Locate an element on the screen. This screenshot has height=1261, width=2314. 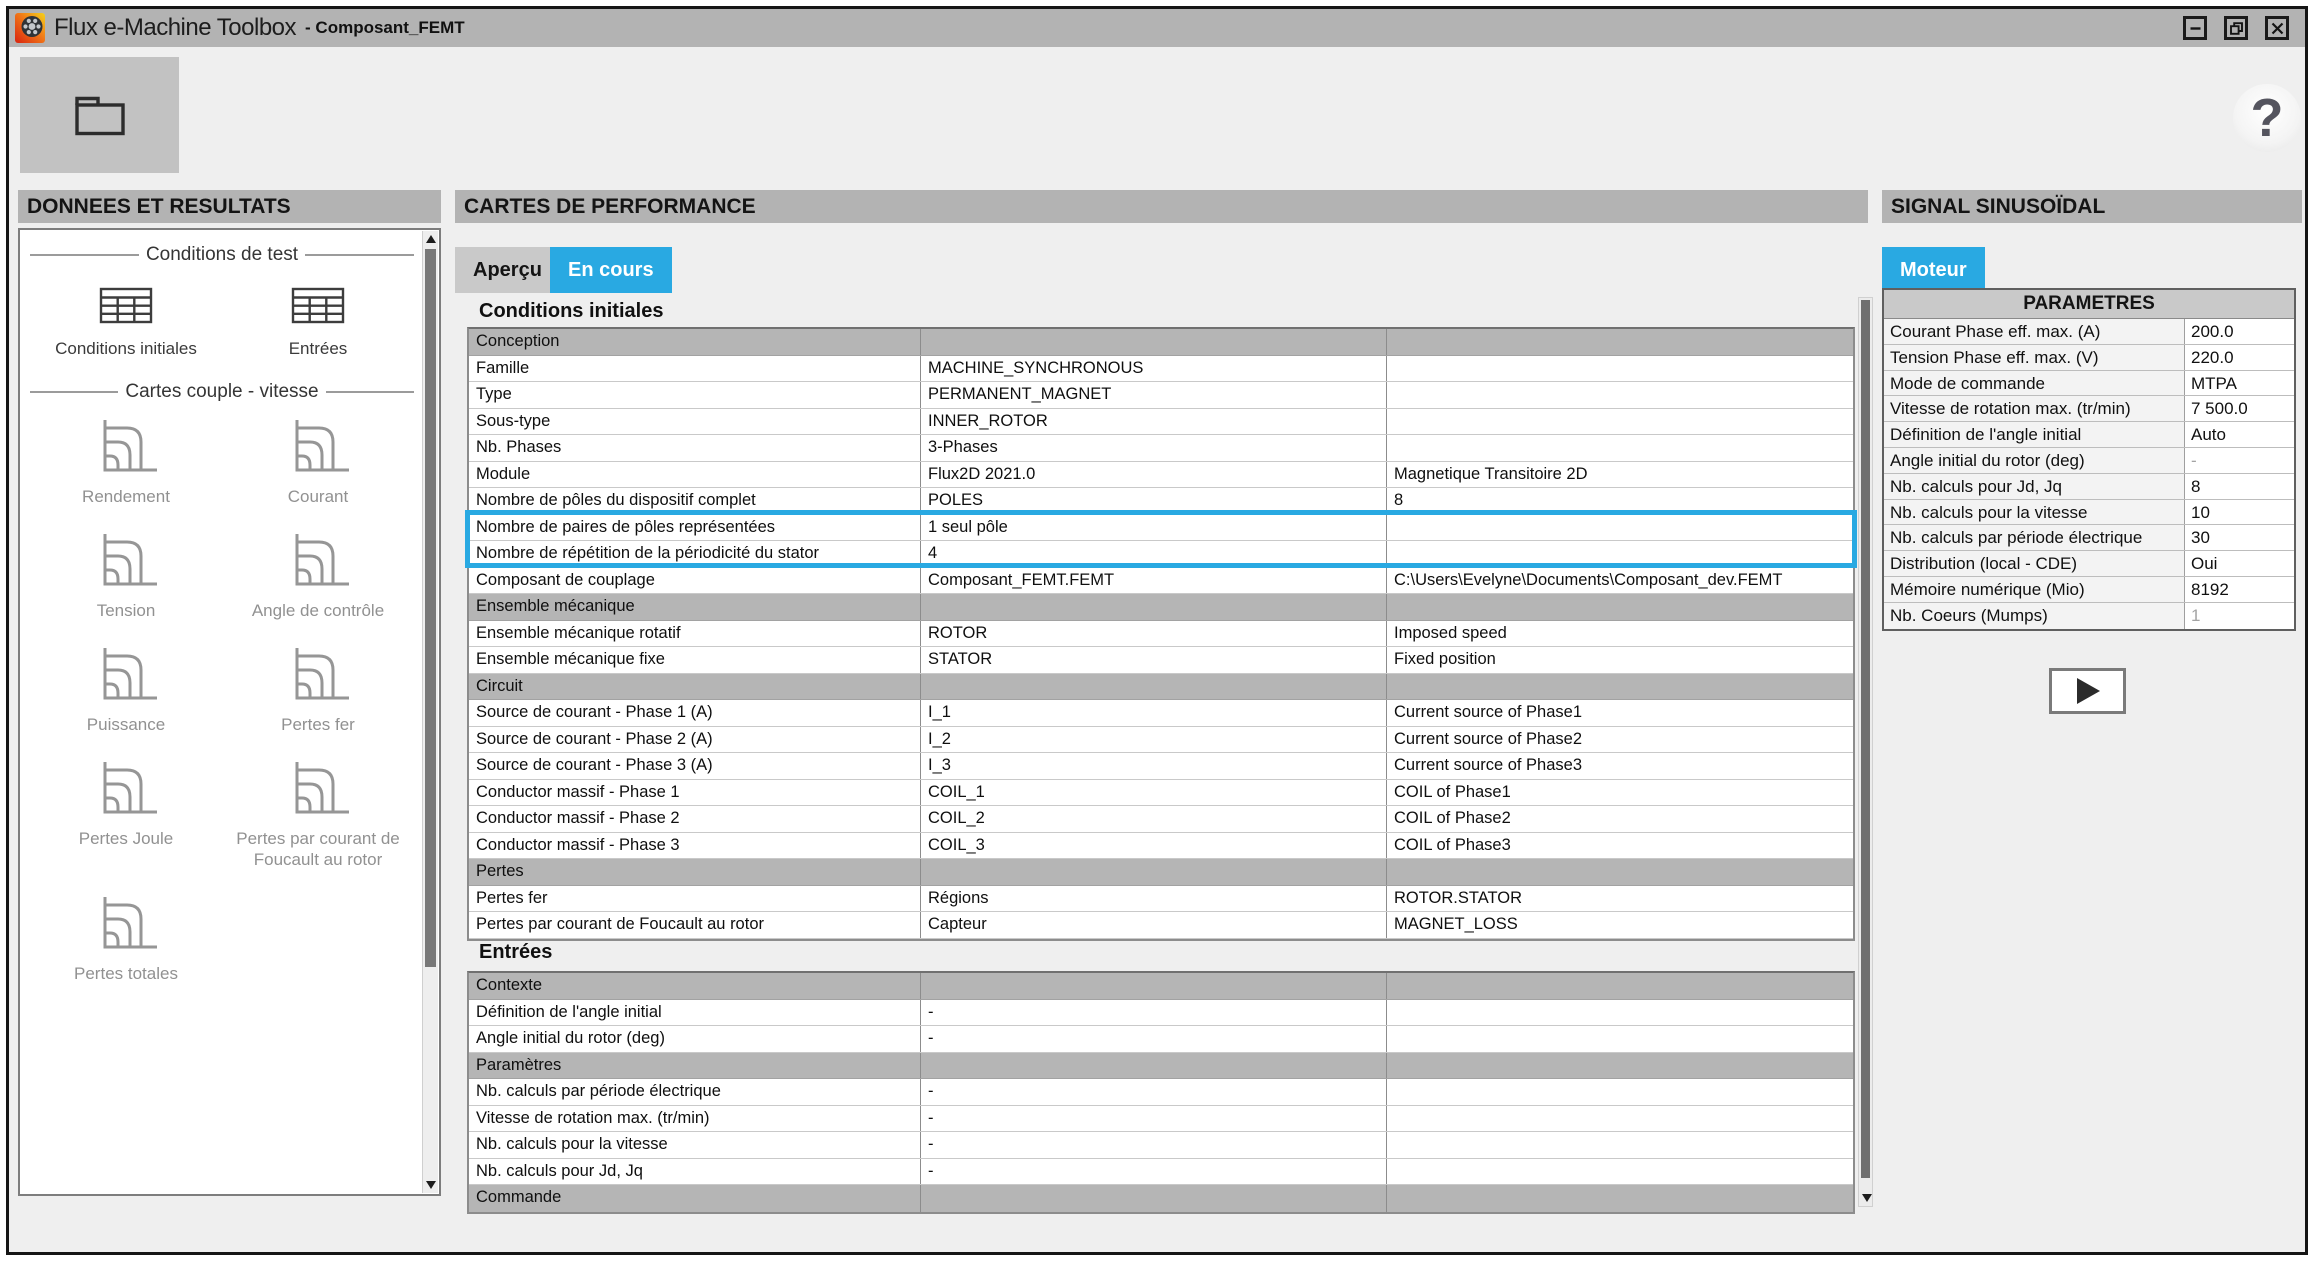
parameter-row: Courant Phase eff. max. (A) 200.0 is located at coordinates (2089, 332).